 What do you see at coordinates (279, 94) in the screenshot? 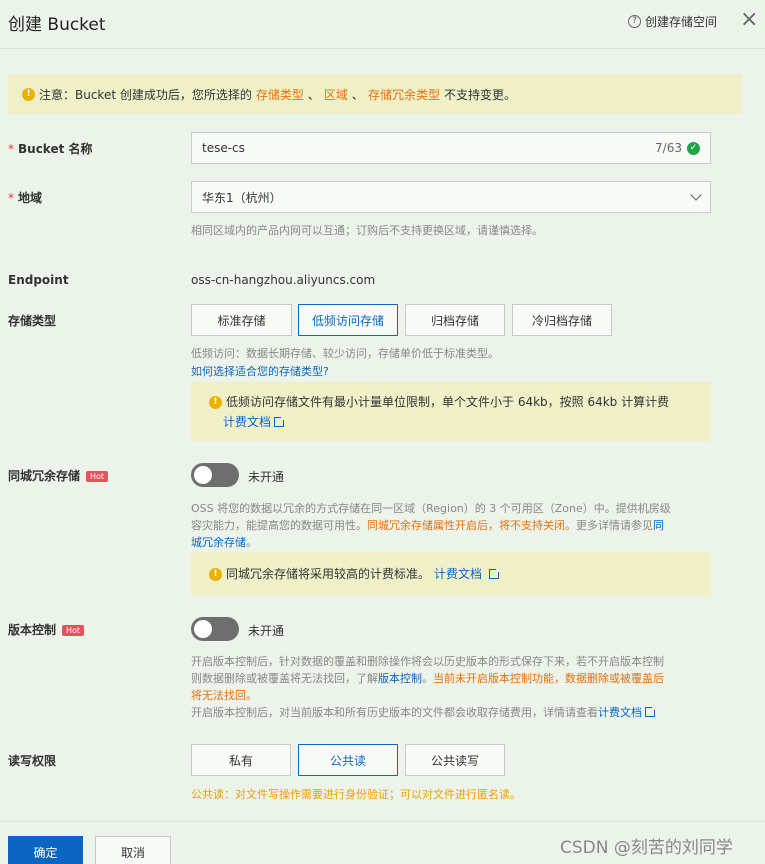
I see `notice-highlight-storage-class: 存储类型` at bounding box center [279, 94].